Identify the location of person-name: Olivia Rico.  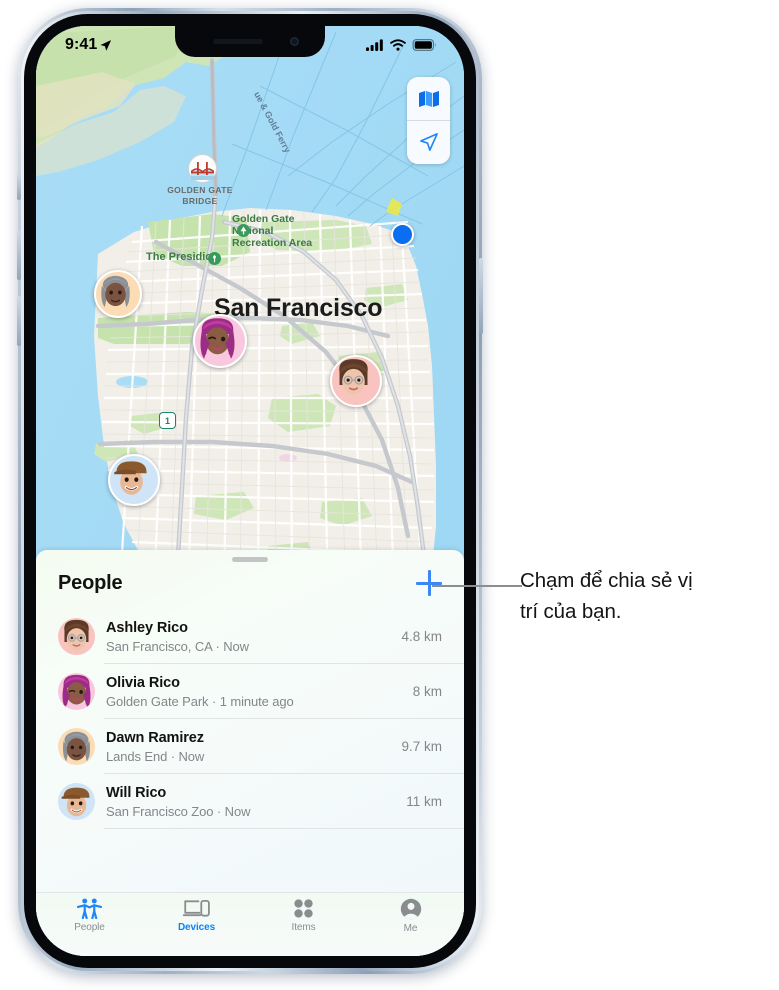
(143, 682).